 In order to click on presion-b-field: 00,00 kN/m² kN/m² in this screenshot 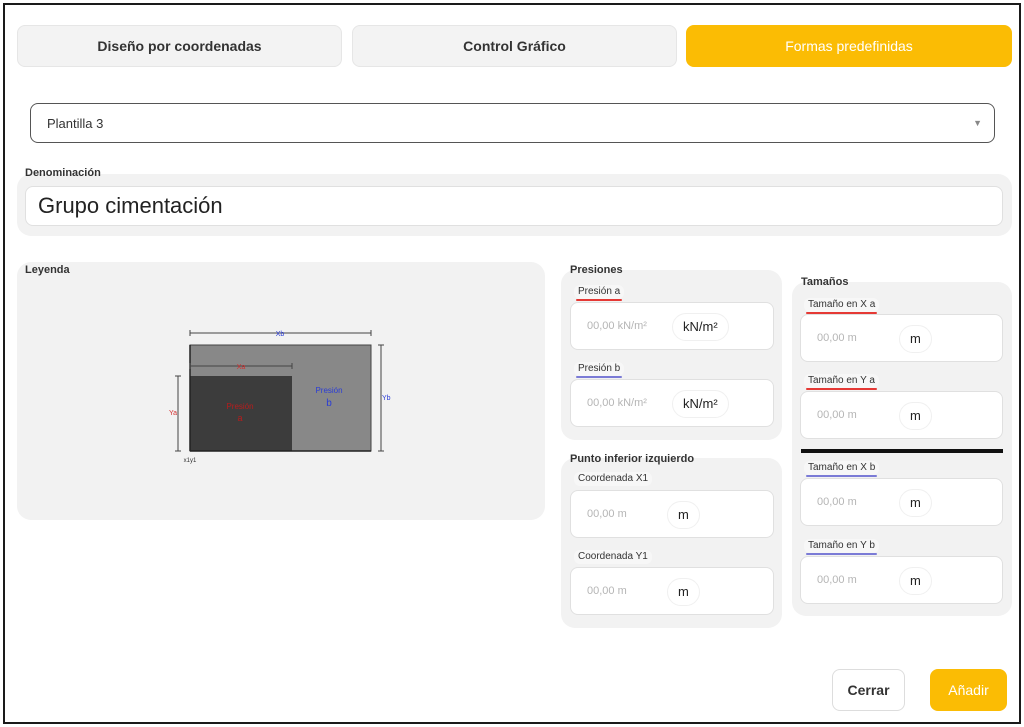, I will do `click(672, 403)`.